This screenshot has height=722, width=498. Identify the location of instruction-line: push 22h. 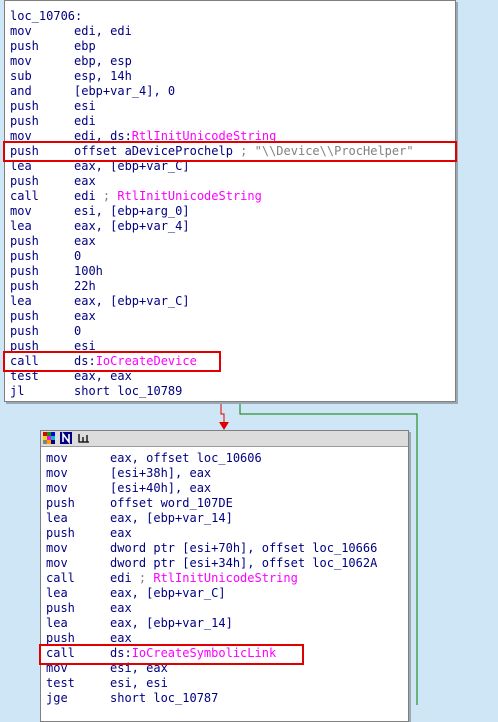
(212, 286).